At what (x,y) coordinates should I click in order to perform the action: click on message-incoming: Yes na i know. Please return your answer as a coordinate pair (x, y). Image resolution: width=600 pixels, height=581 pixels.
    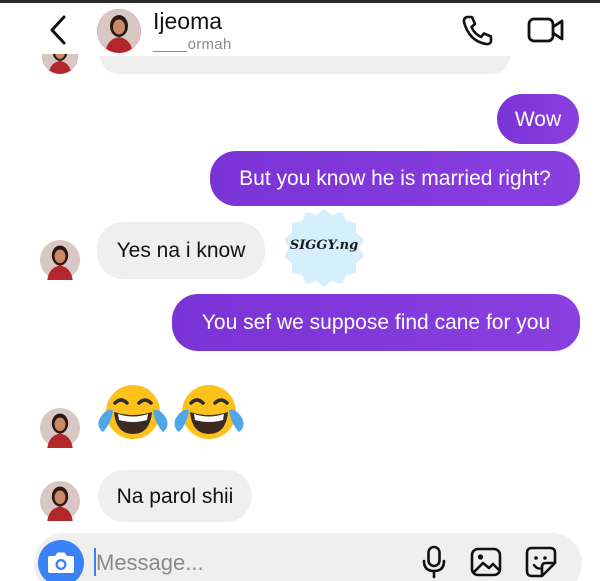
    Looking at the image, I should click on (181, 250).